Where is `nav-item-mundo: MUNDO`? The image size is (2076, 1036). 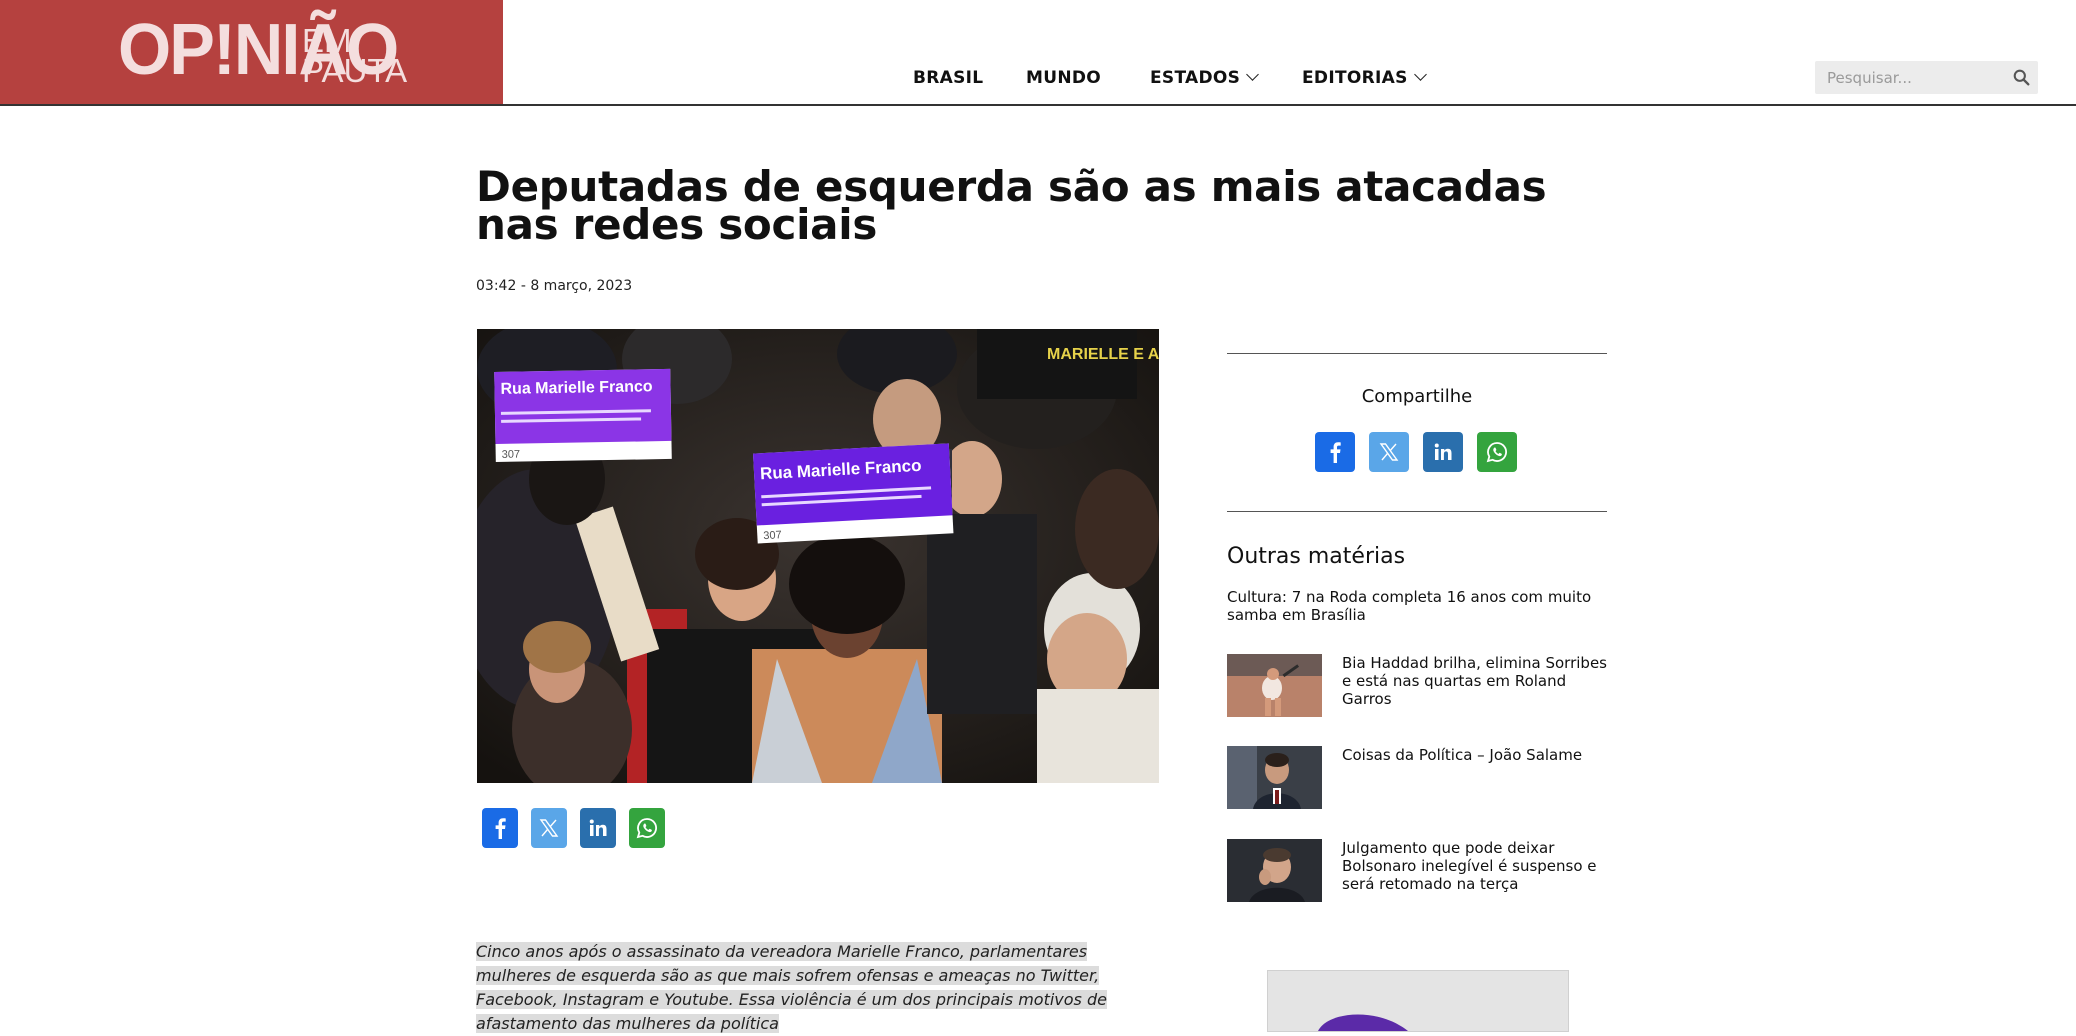
nav-item-mundo: MUNDO is located at coordinates (1063, 78).